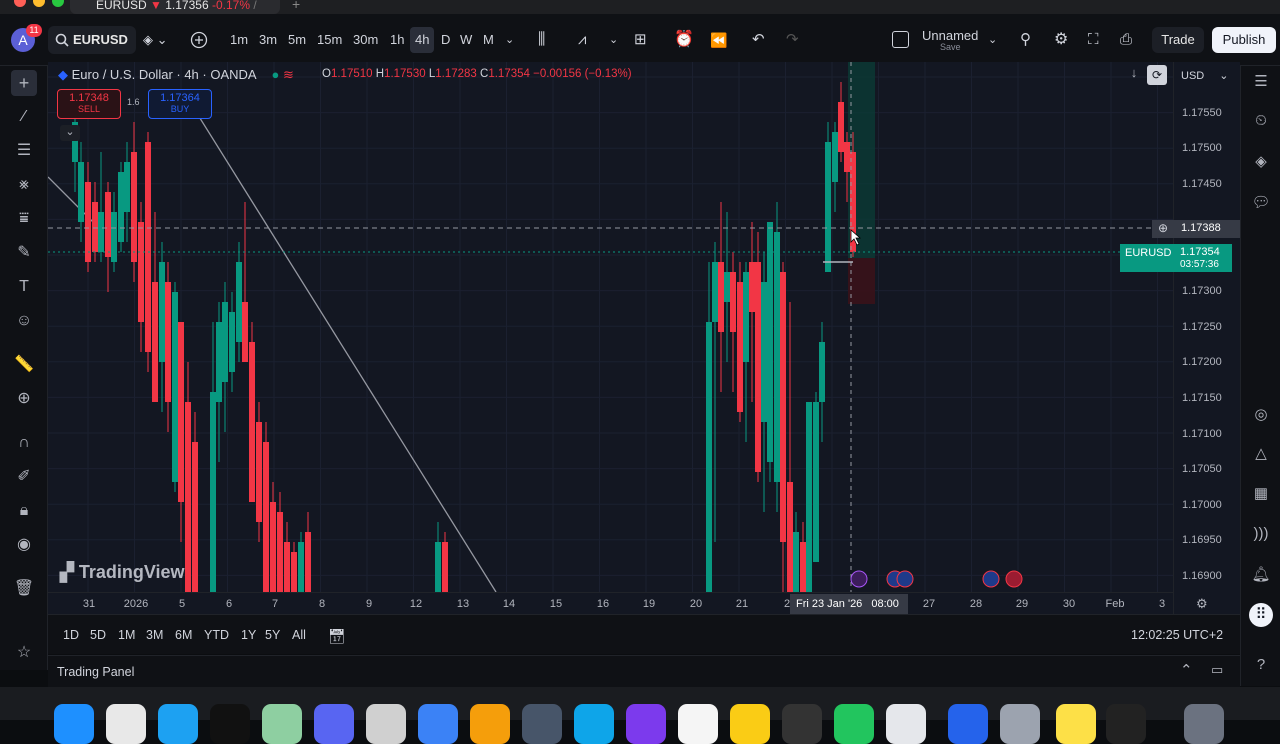  I want to click on trend-line-icon: ⁄, so click(24, 117).